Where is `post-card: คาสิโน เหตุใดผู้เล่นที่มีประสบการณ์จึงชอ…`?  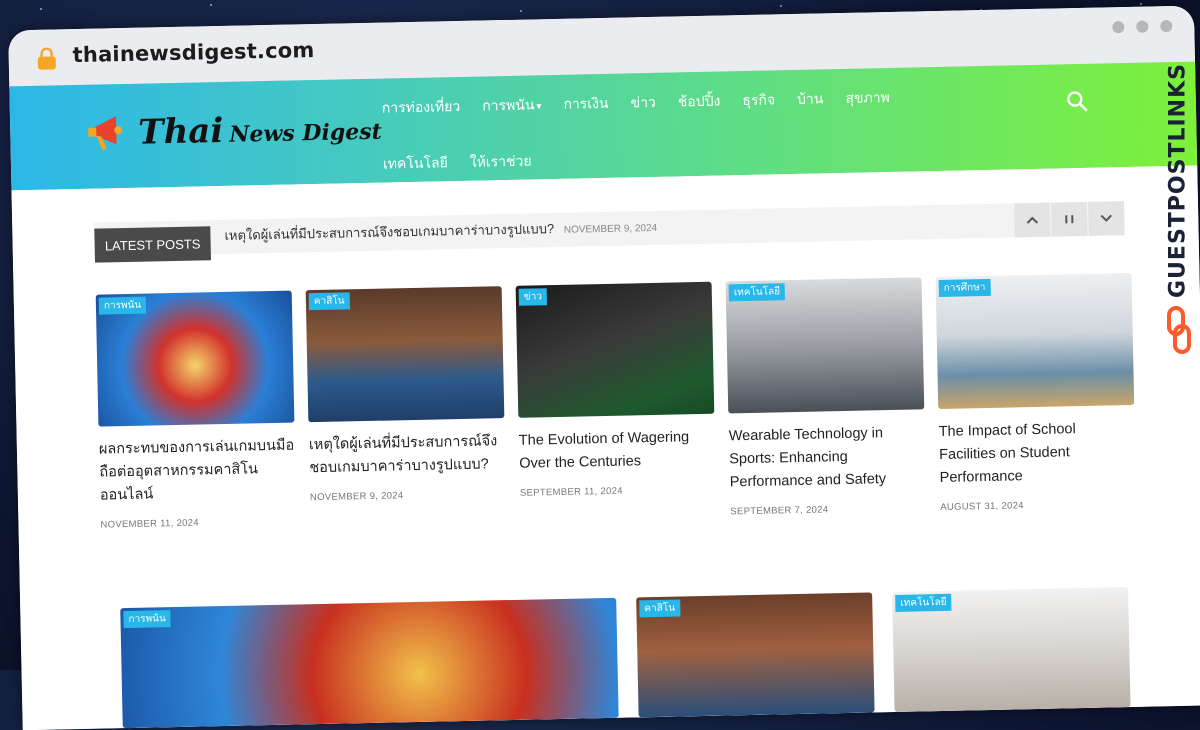 post-card: คาสิโน เหตุใดผู้เล่นที่มีประสบการณ์จึงชอ… is located at coordinates (406, 406).